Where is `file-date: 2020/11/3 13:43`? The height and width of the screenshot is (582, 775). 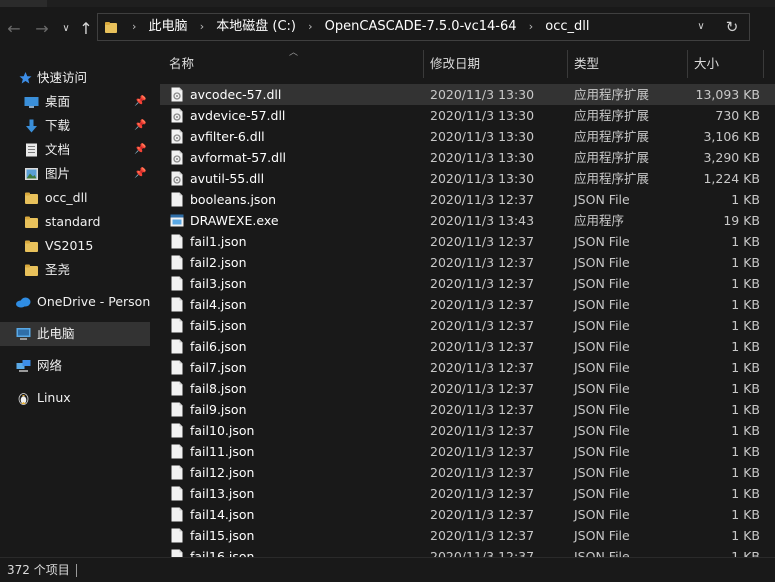
file-date: 2020/11/3 13:43 is located at coordinates (482, 220).